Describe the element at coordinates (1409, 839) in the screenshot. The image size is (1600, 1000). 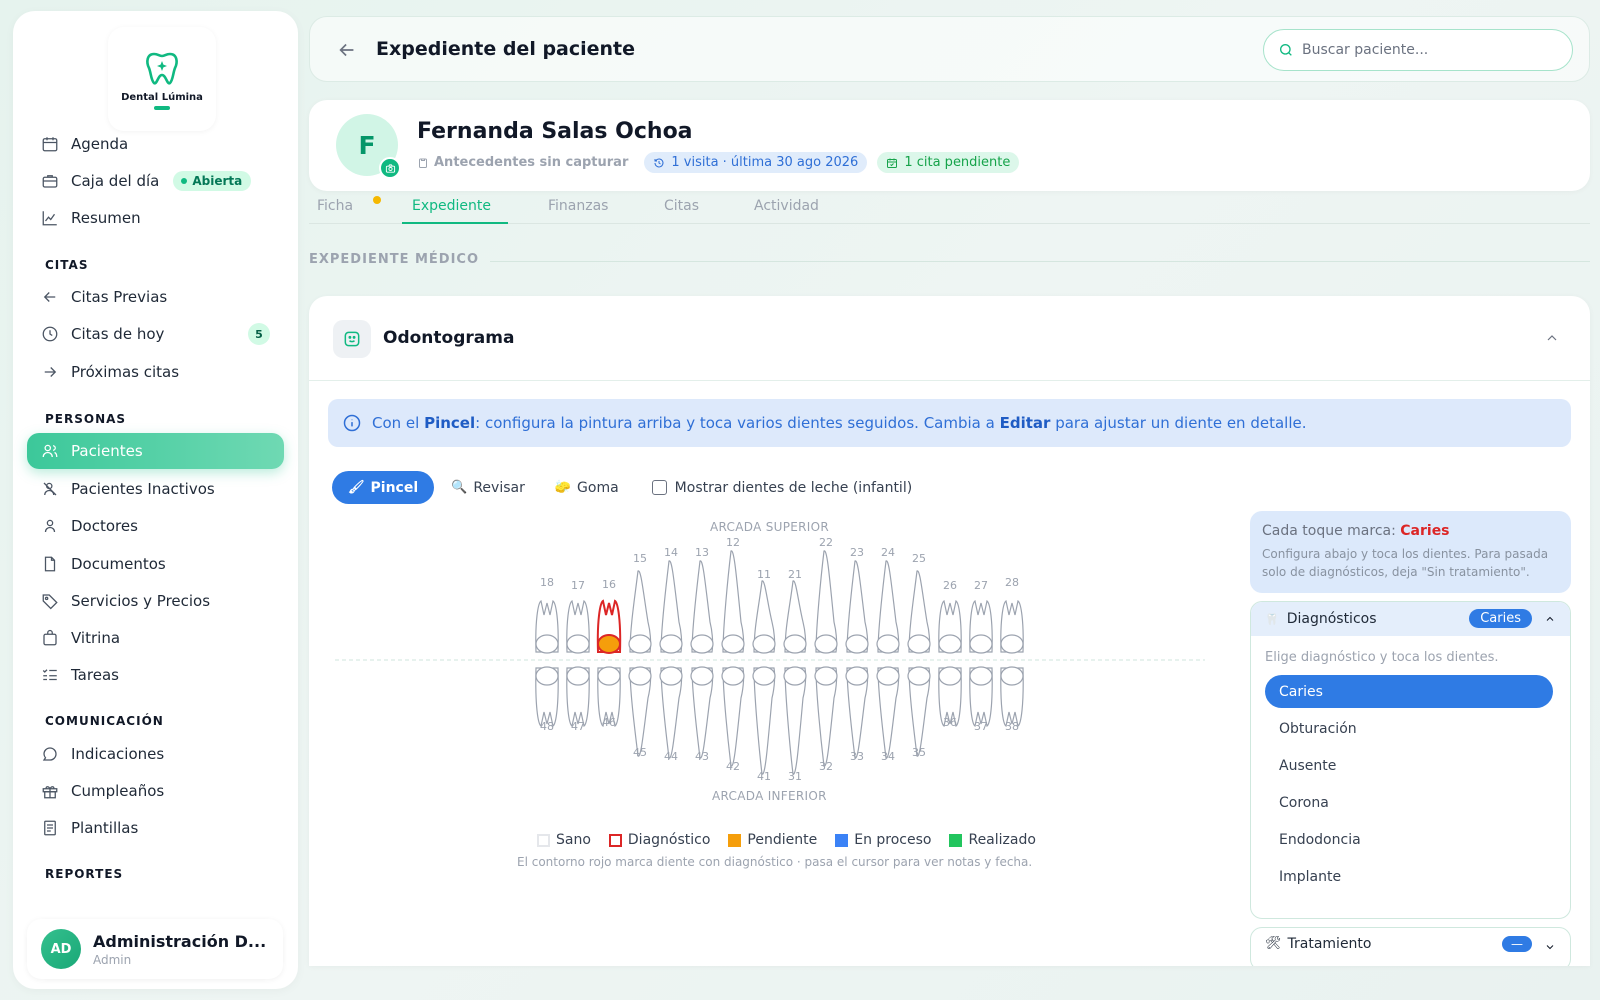
I see `diag-option-endodoncia: Endodoncia` at that location.